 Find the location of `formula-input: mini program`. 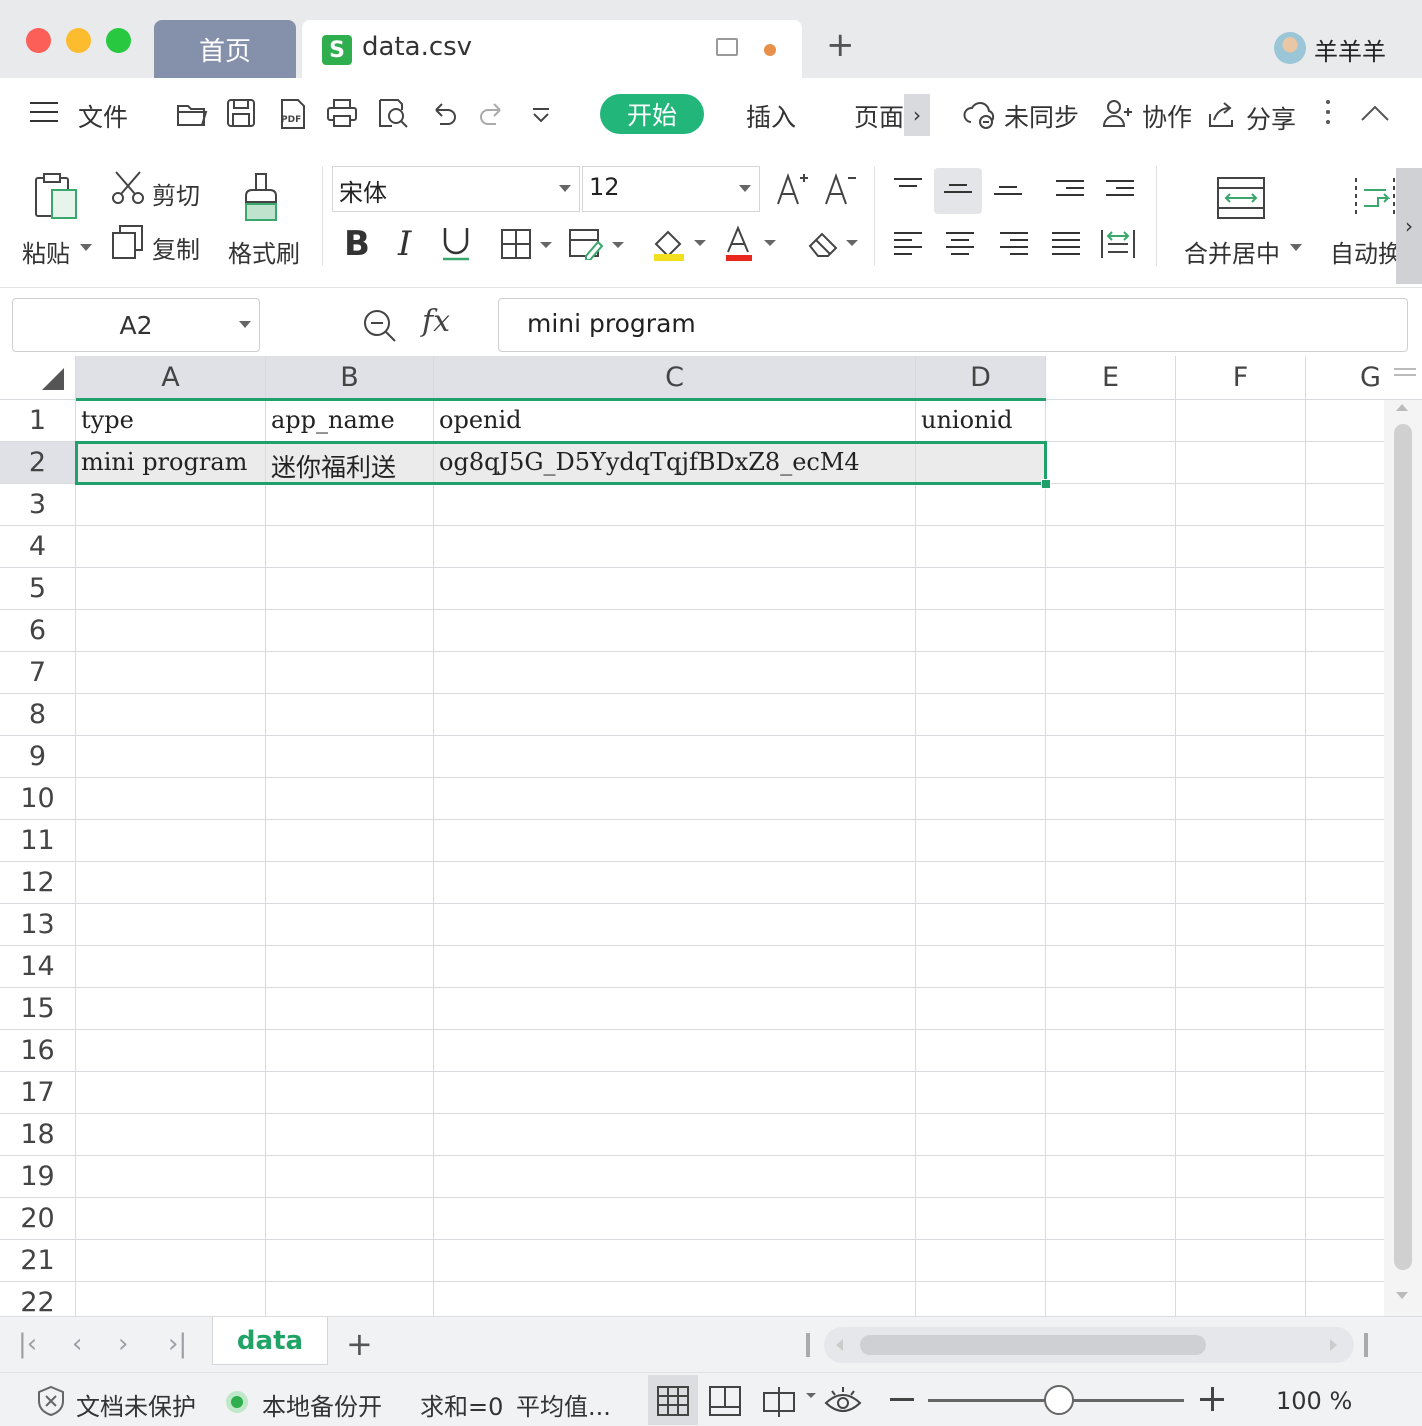

formula-input: mini program is located at coordinates (953, 325).